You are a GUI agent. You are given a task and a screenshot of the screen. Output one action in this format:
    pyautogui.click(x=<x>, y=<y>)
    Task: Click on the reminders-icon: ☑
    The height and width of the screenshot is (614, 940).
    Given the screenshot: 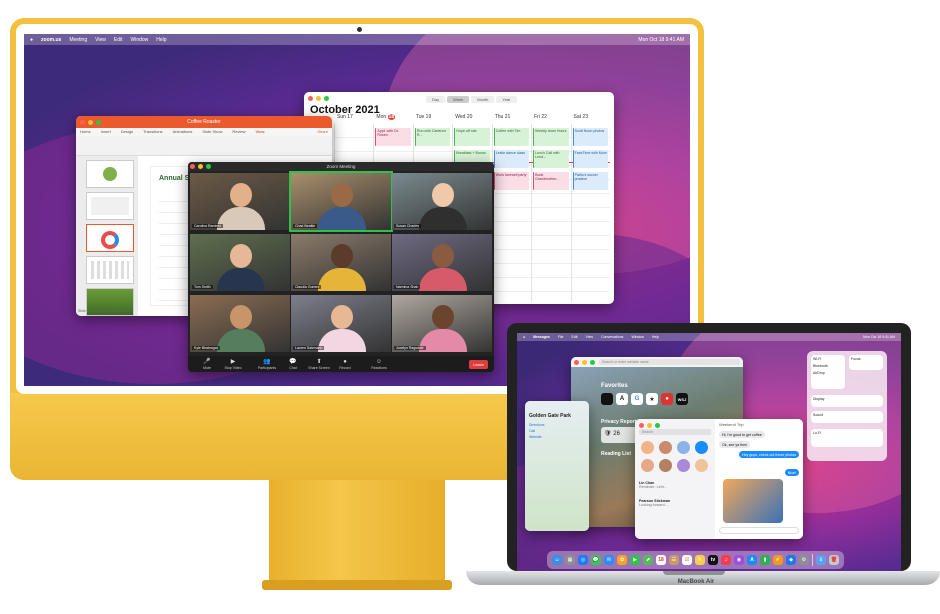 What is the action you would take?
    pyautogui.click(x=687, y=560)
    